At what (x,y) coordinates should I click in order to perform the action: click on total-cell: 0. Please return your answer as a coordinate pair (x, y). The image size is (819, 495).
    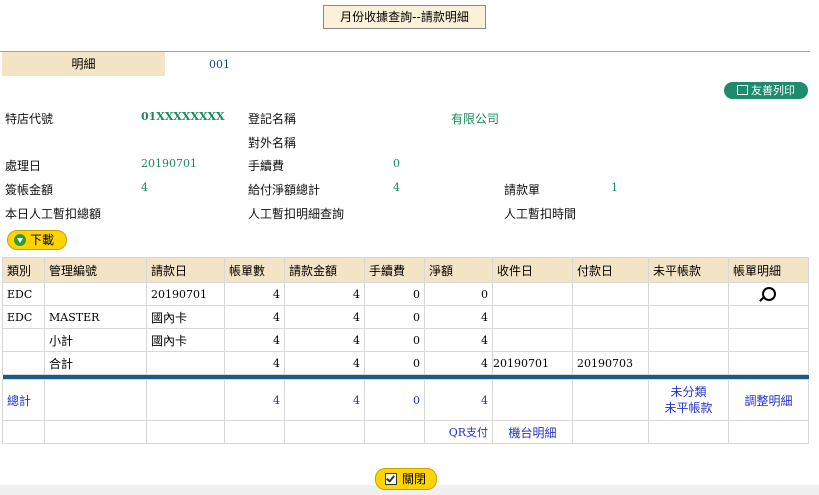
    Looking at the image, I should click on (394, 400).